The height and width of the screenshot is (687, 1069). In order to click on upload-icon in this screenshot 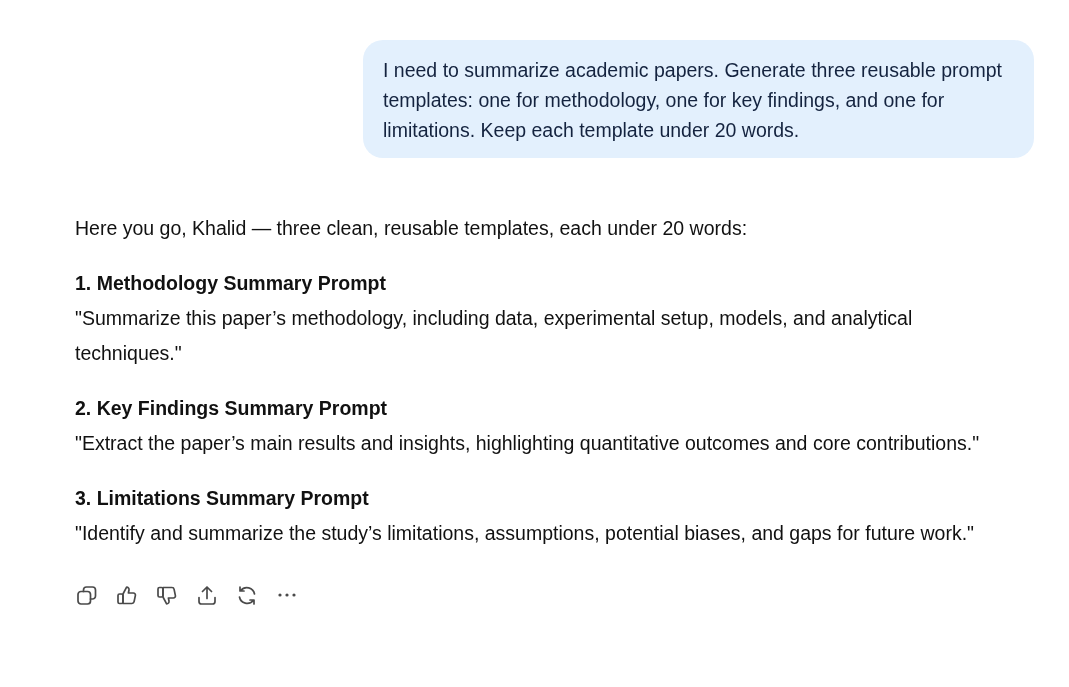, I will do `click(207, 595)`.